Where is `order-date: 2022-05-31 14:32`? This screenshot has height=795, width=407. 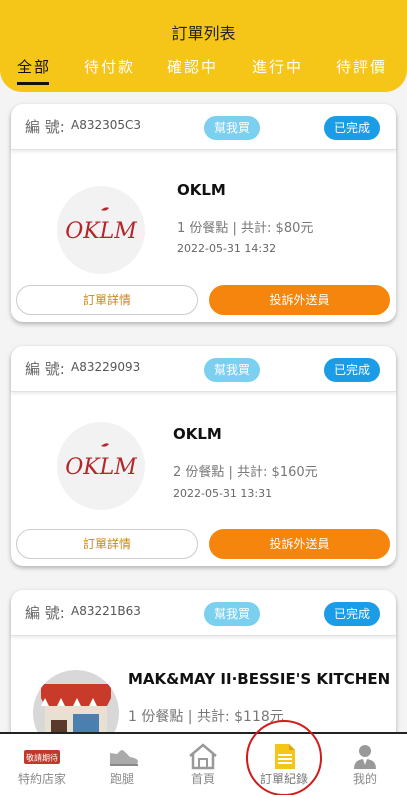 order-date: 2022-05-31 14:32 is located at coordinates (227, 248).